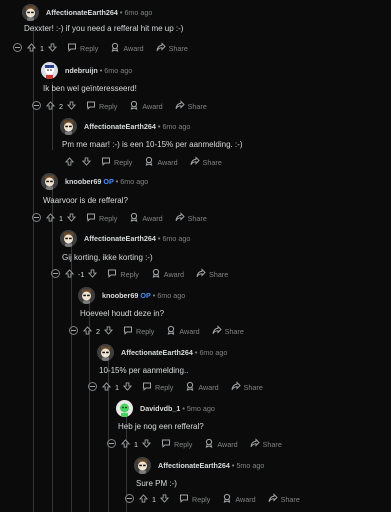 The image size is (391, 512). I want to click on comment-actions: 2 Reply Award Share, so click(169, 331).